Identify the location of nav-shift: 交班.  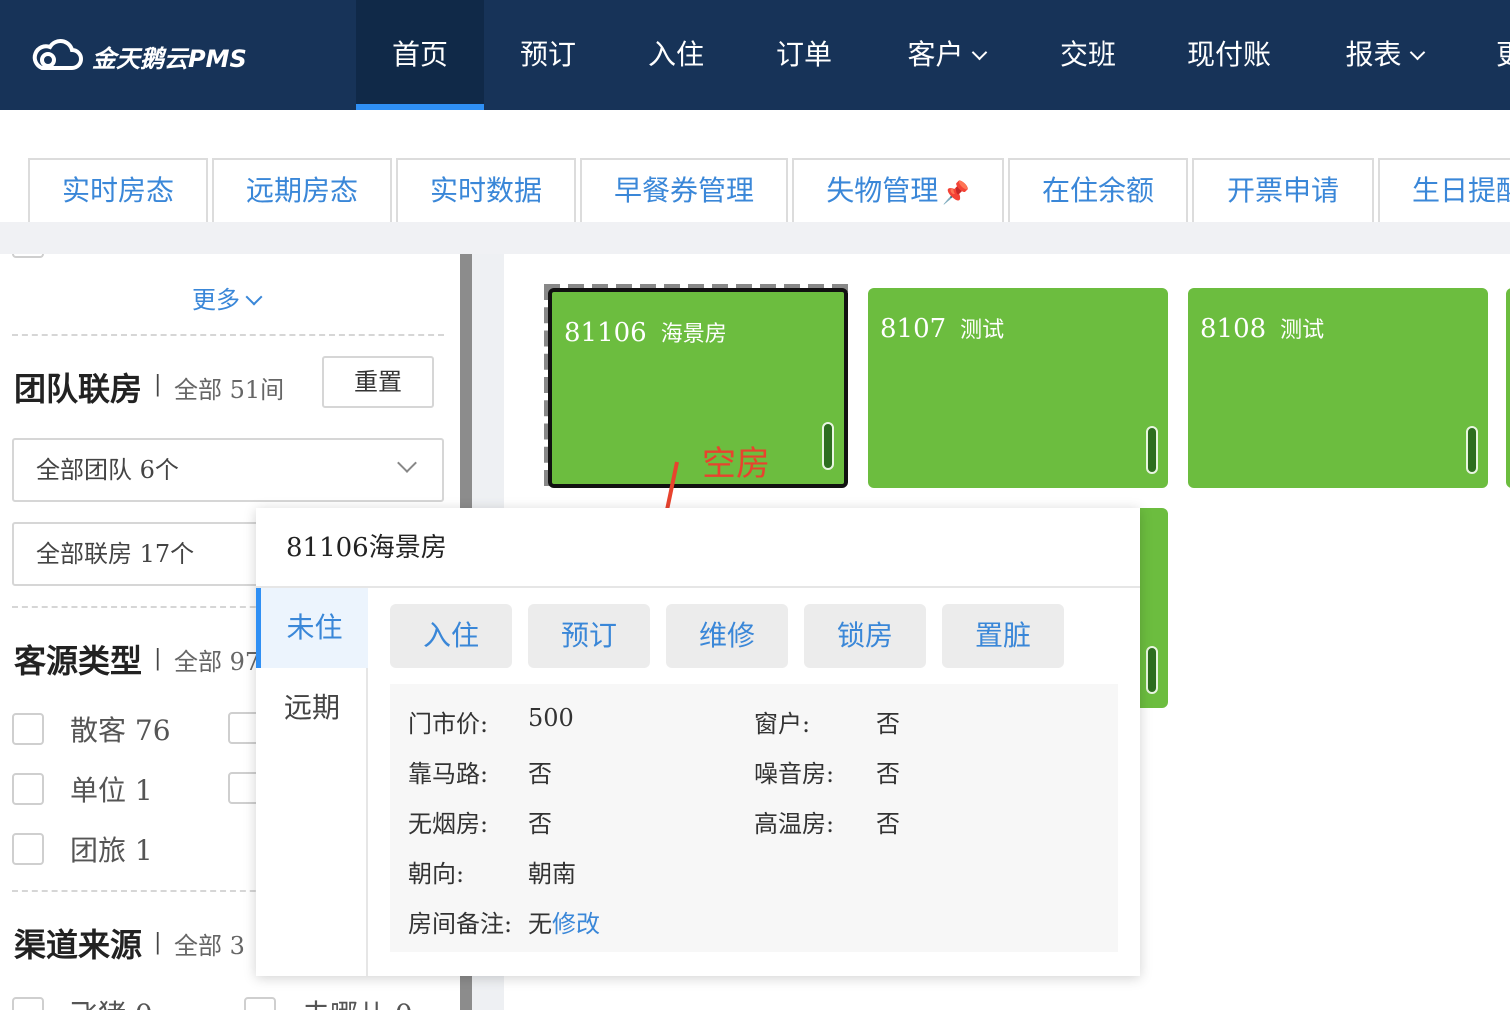
(1088, 55).